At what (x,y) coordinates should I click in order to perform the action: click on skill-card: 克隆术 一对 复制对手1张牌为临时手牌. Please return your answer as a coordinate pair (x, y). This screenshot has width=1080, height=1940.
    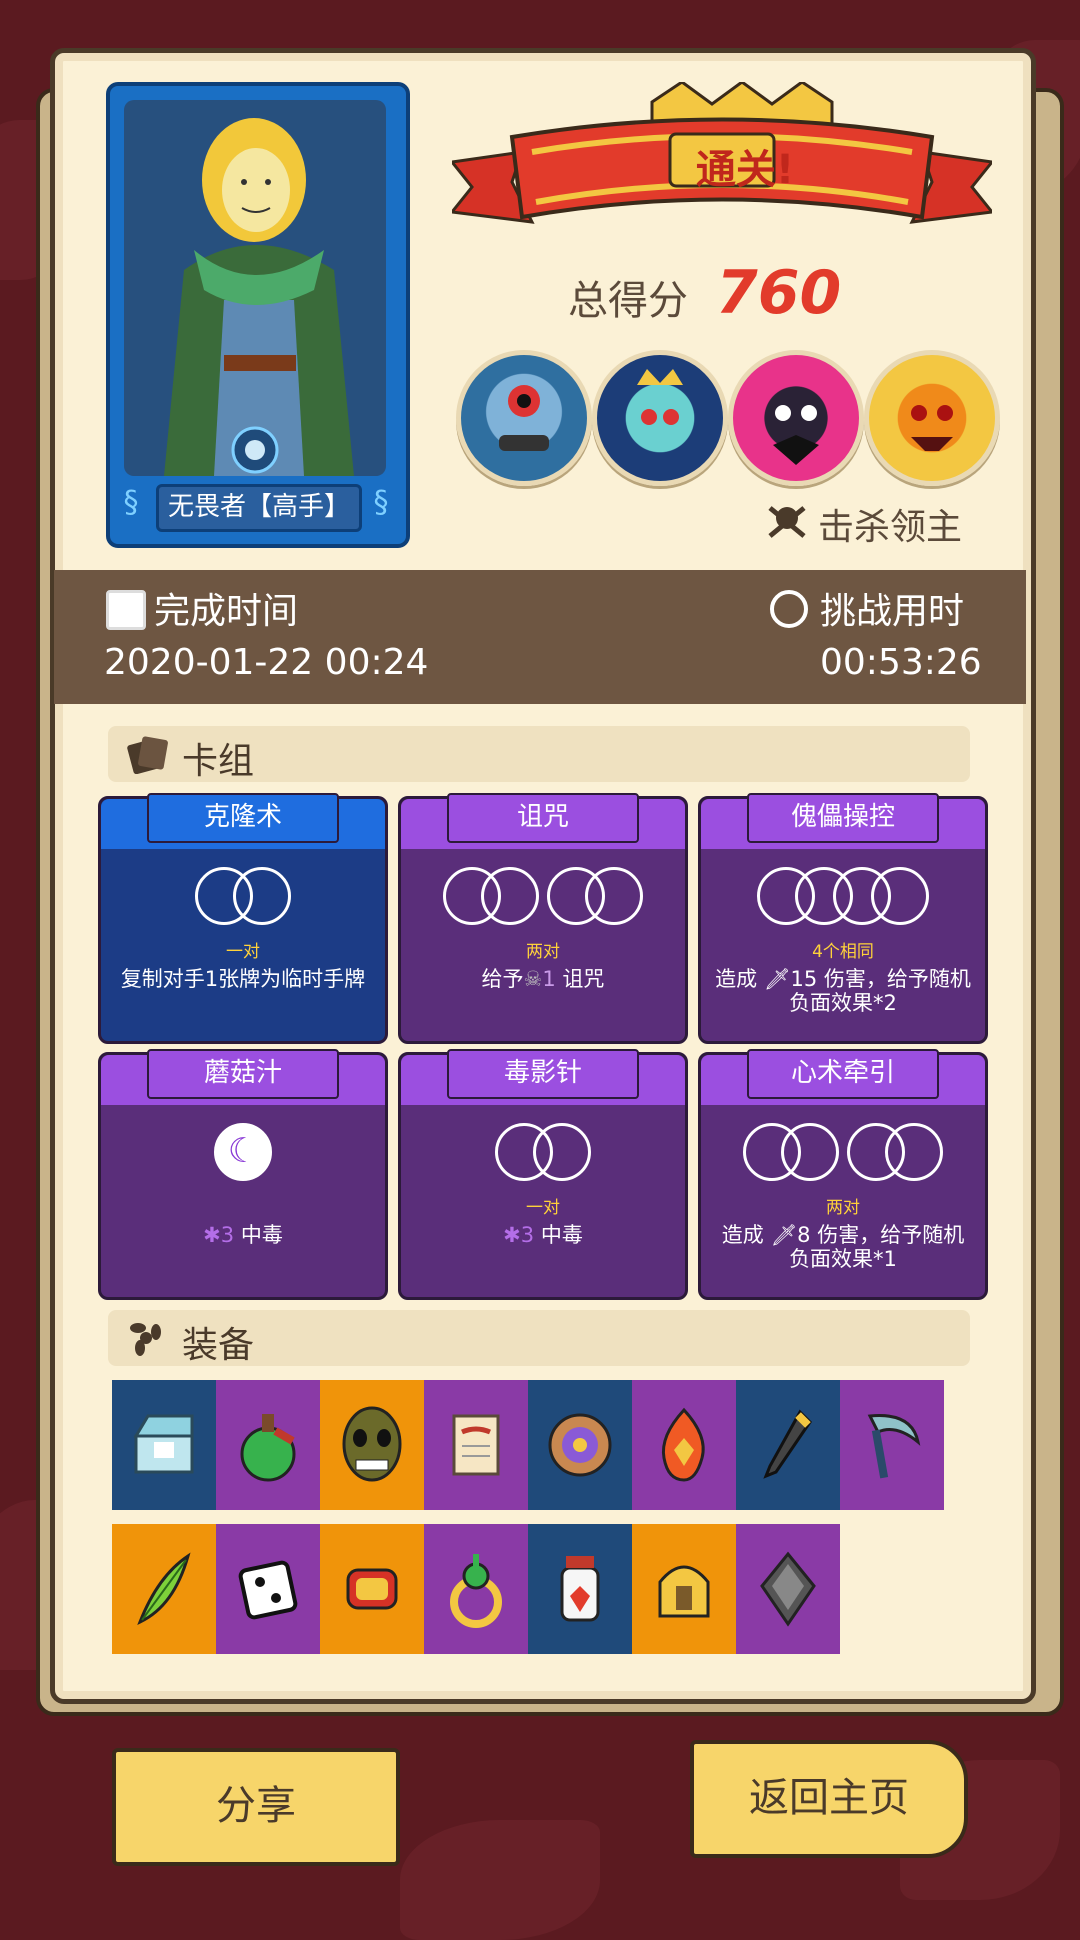
    Looking at the image, I should click on (243, 918).